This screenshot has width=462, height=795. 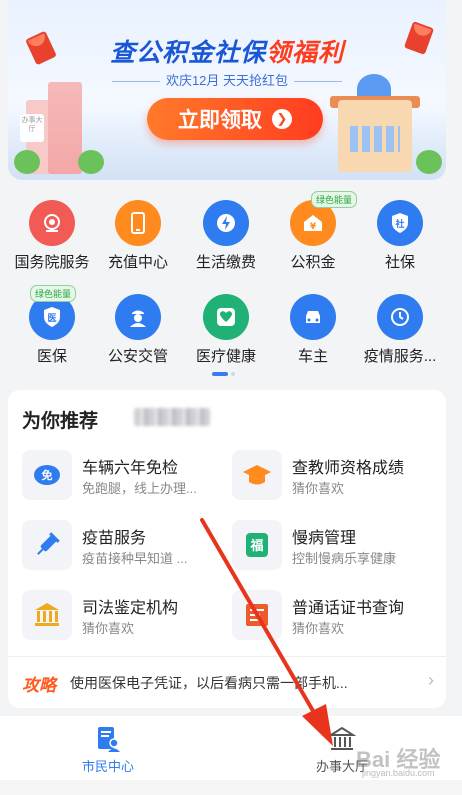 I want to click on chevron-right-icon: ❯, so click(x=282, y=119).